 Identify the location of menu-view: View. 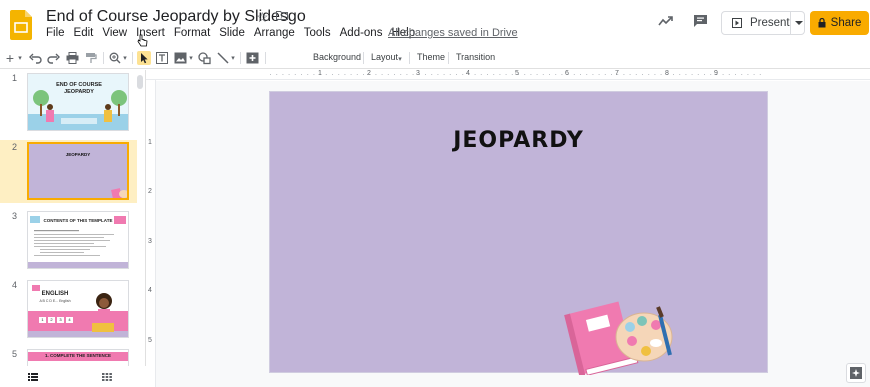
(114, 33).